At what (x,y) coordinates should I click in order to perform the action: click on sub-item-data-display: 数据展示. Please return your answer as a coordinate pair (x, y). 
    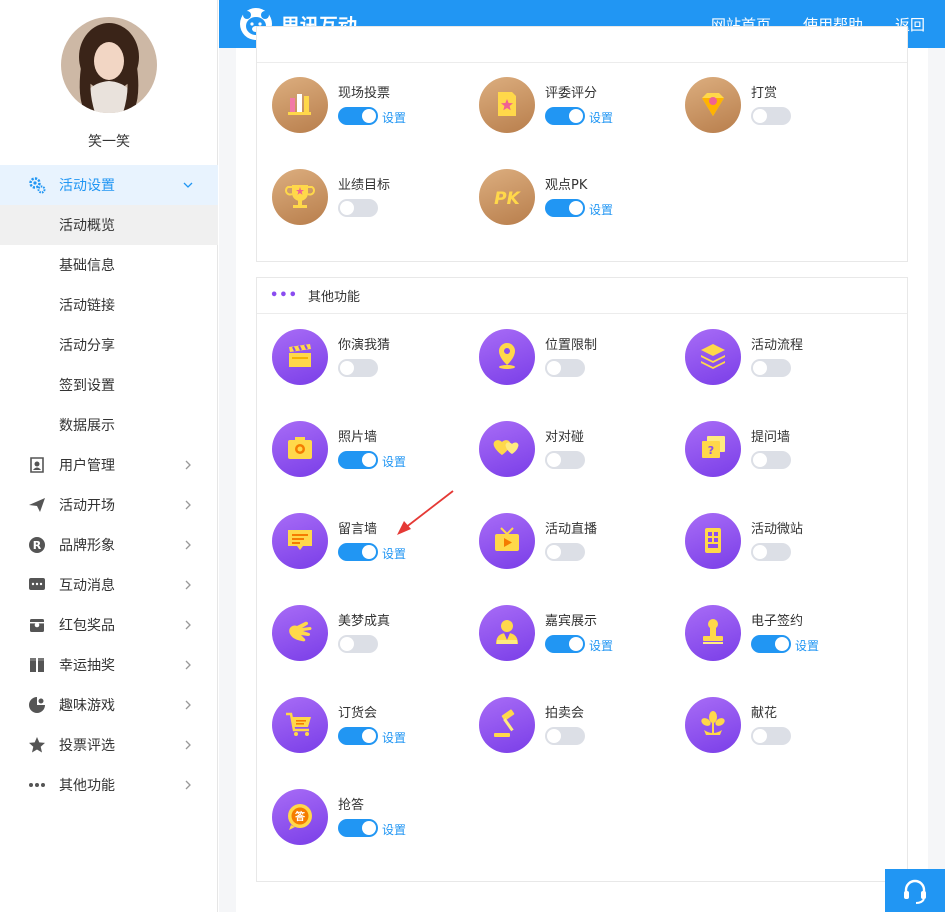
    Looking at the image, I should click on (109, 425).